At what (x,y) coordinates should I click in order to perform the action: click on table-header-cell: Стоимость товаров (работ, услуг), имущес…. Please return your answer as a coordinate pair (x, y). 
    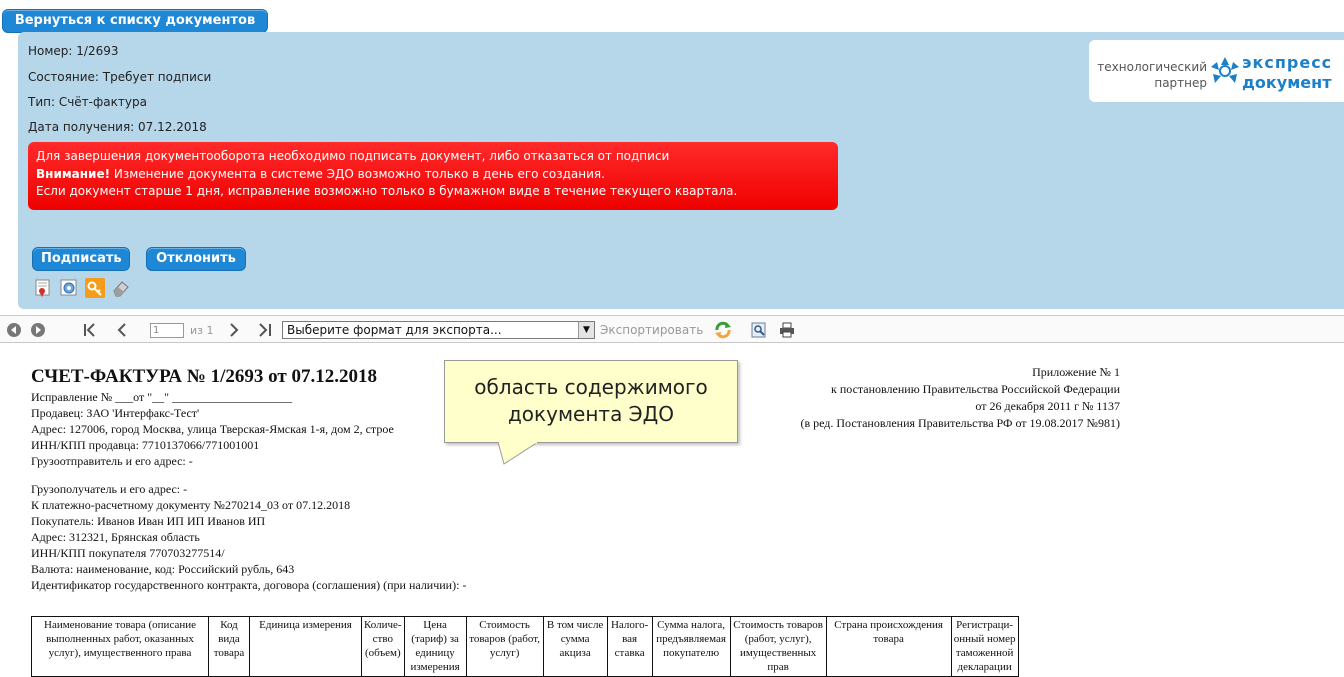
    Looking at the image, I should click on (778, 646).